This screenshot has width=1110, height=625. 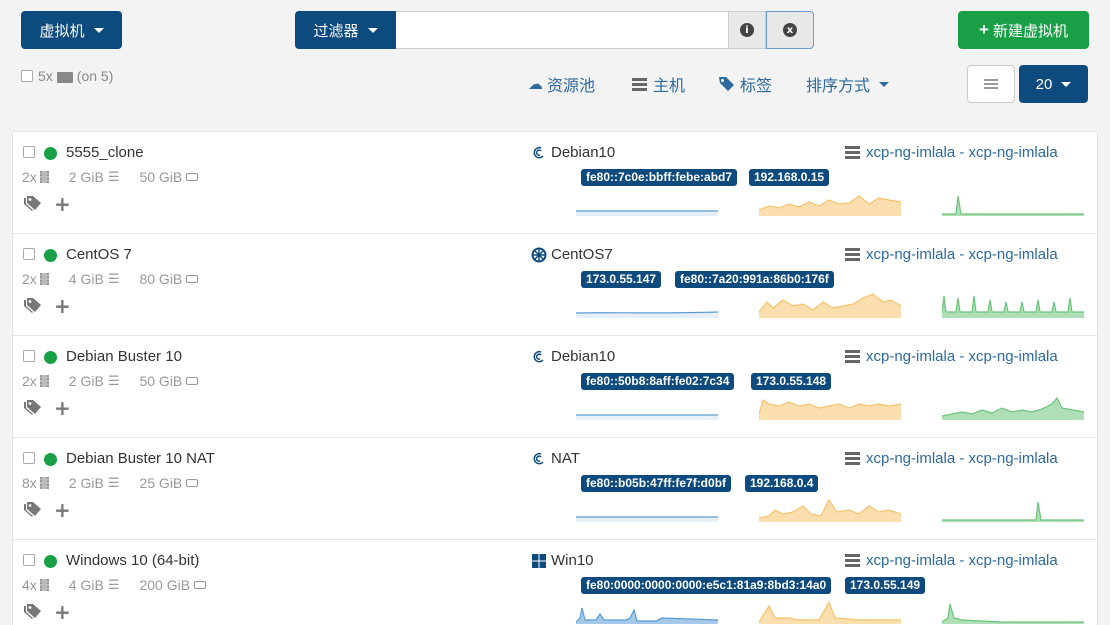 I want to click on pools-label: 资源池, so click(x=571, y=86).